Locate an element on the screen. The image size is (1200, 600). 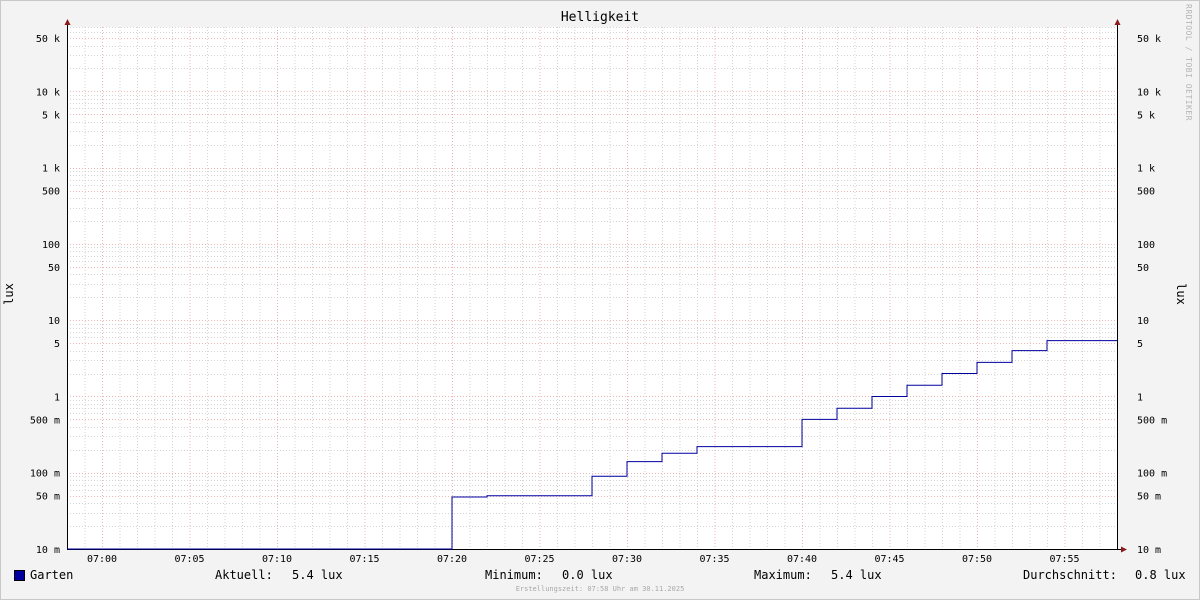
legend-current-value: 5.4 lux is located at coordinates (317, 575).